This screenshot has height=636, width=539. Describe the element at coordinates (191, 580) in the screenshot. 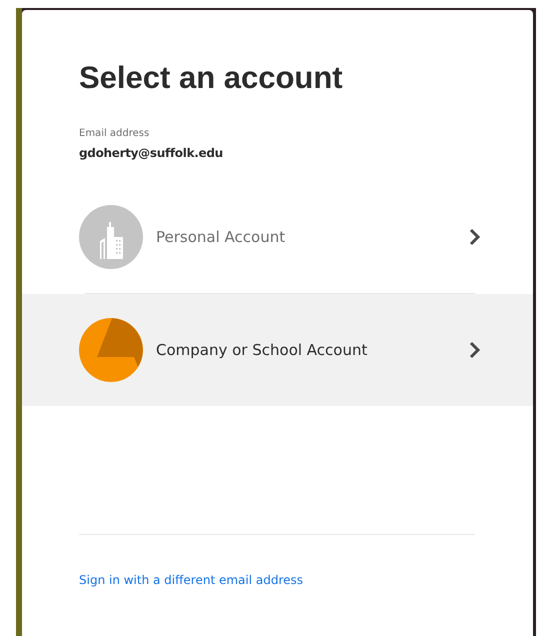

I see `different-email-link: Sign in with a different email address` at that location.